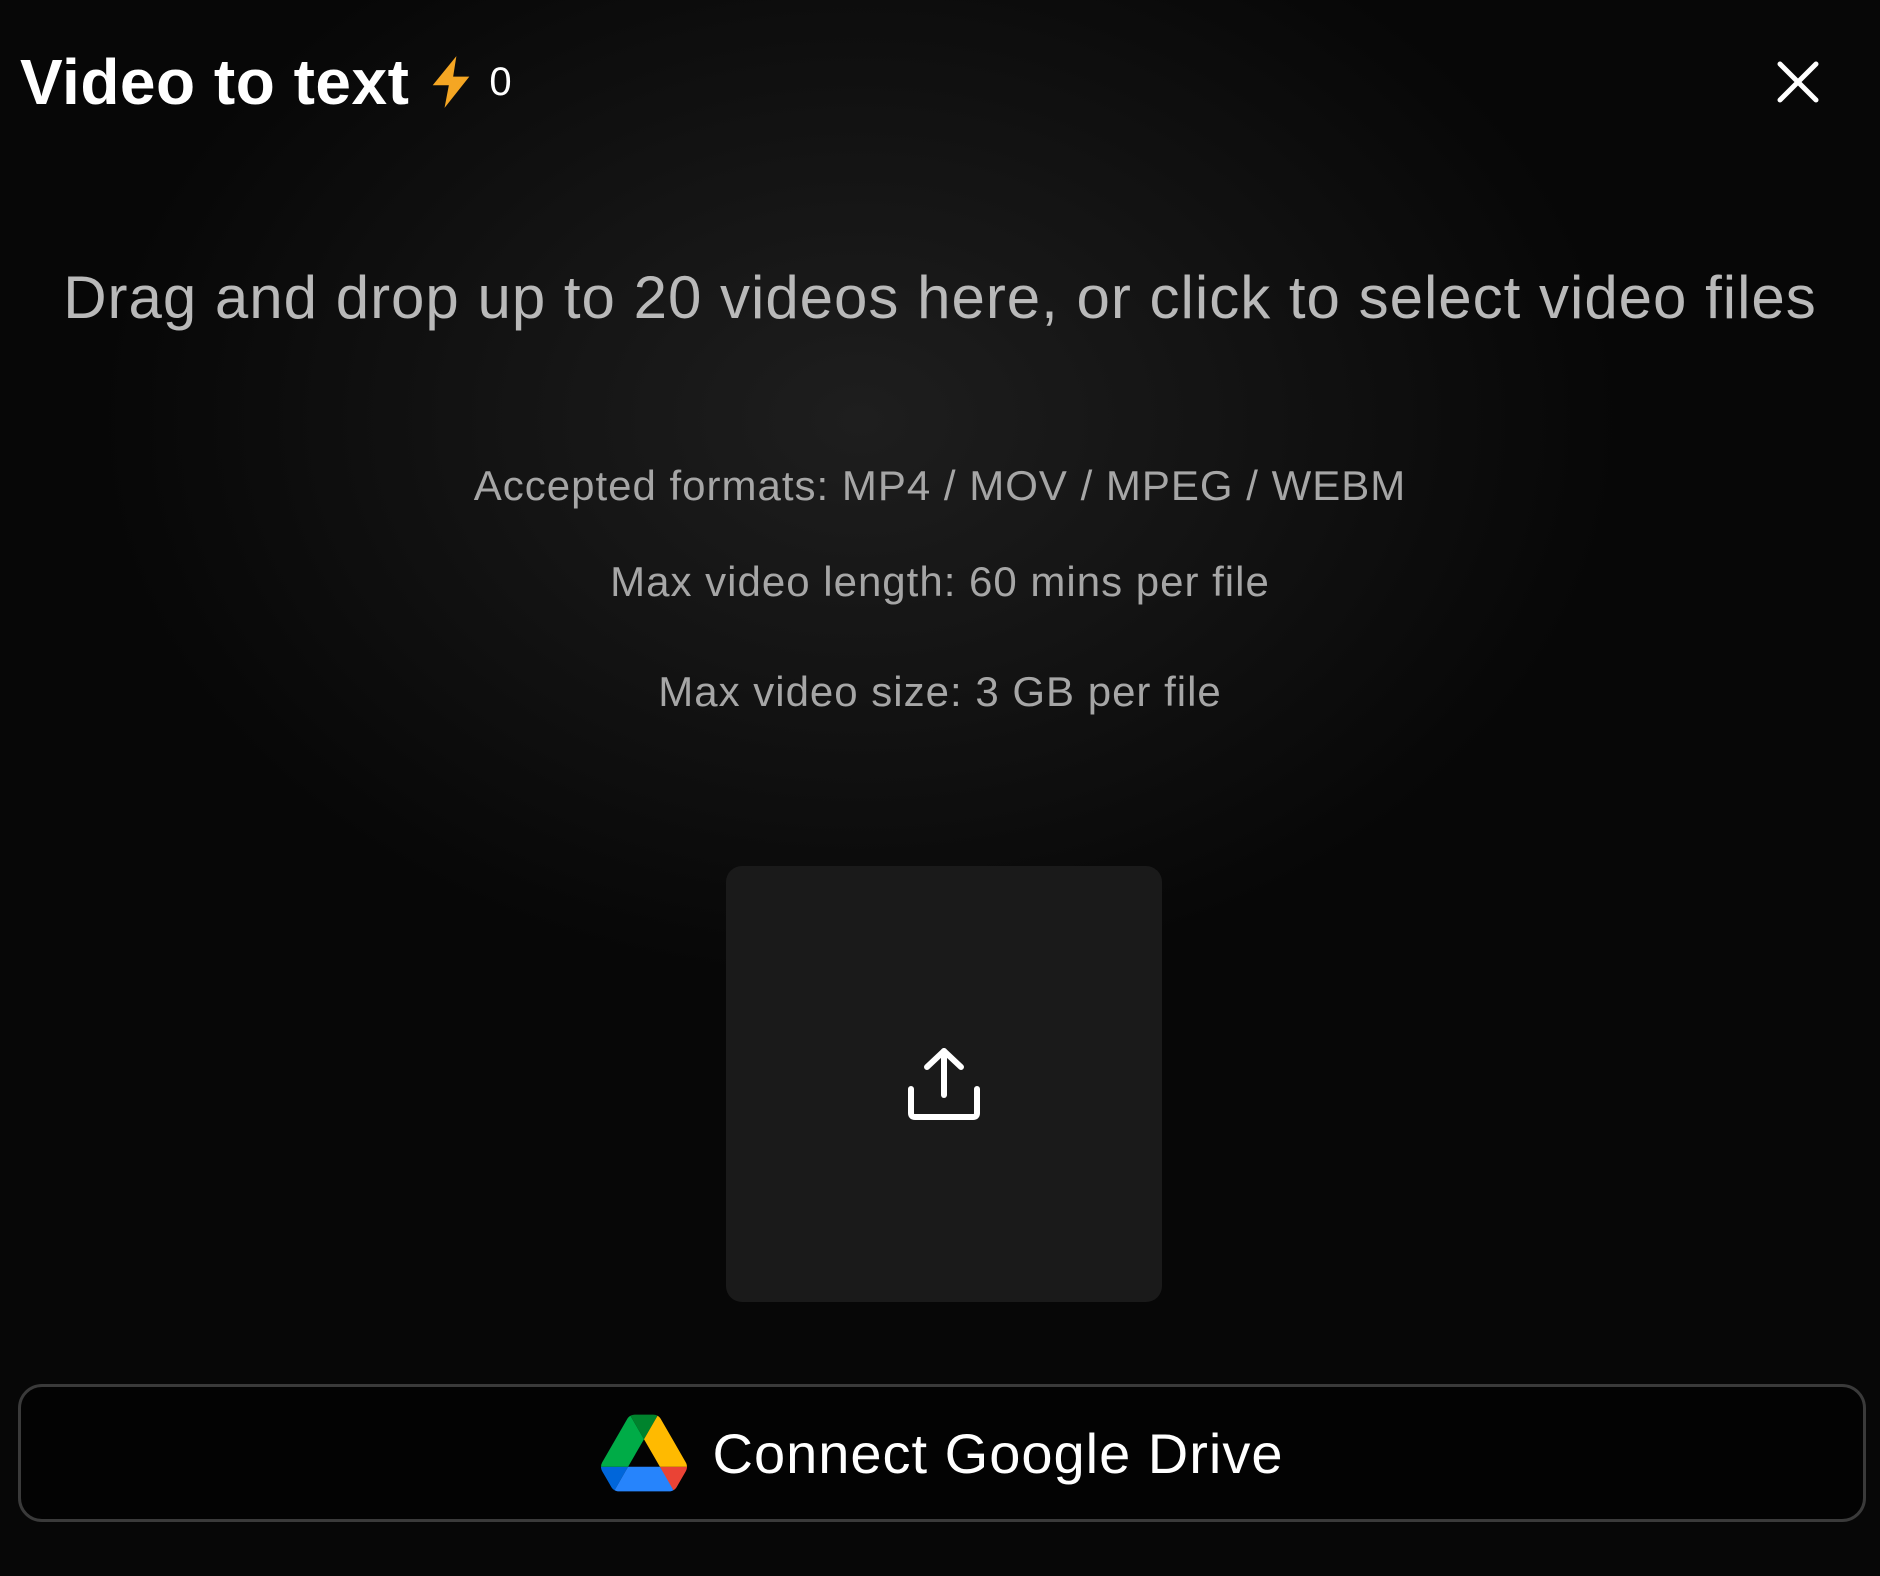  I want to click on credits-count: 0, so click(500, 81).